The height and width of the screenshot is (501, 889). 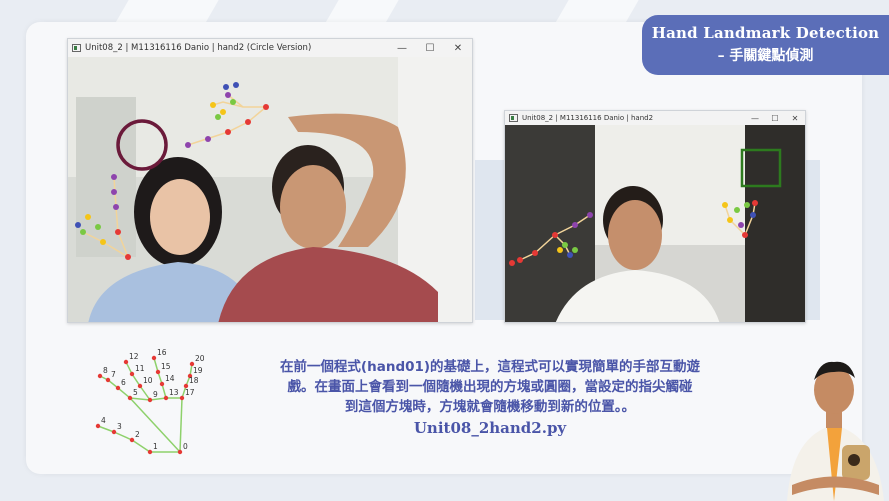 I want to click on hand-landmark-label: 15, so click(x=166, y=366).